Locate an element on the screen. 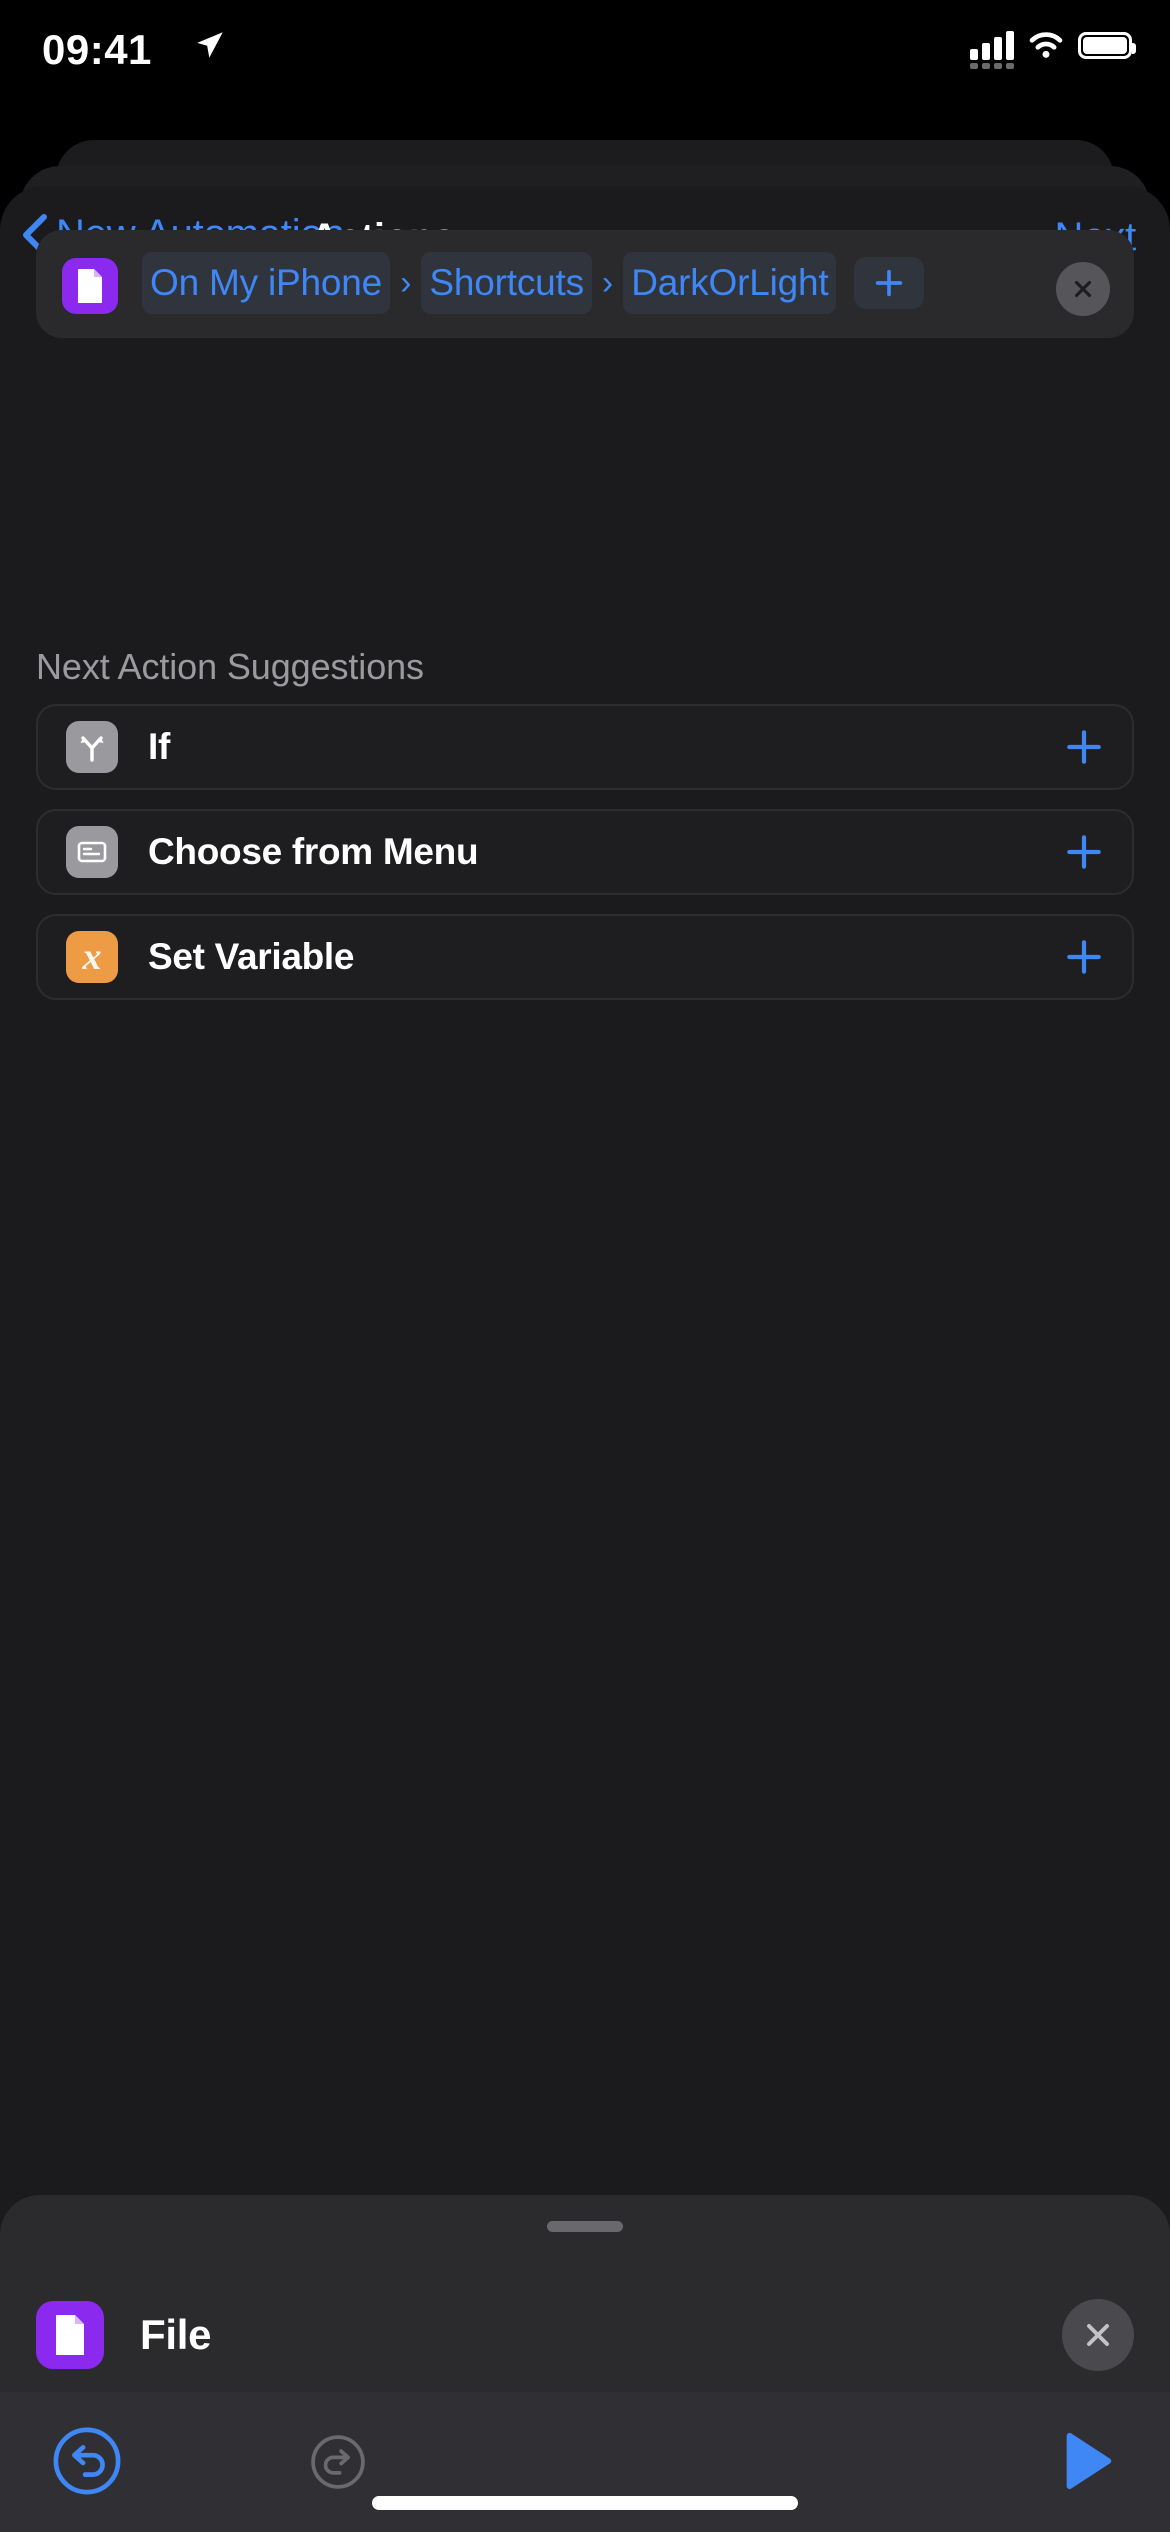 Image resolution: width=1170 pixels, height=2532 pixels. suggestion-label: Choose from Menu is located at coordinates (313, 851).